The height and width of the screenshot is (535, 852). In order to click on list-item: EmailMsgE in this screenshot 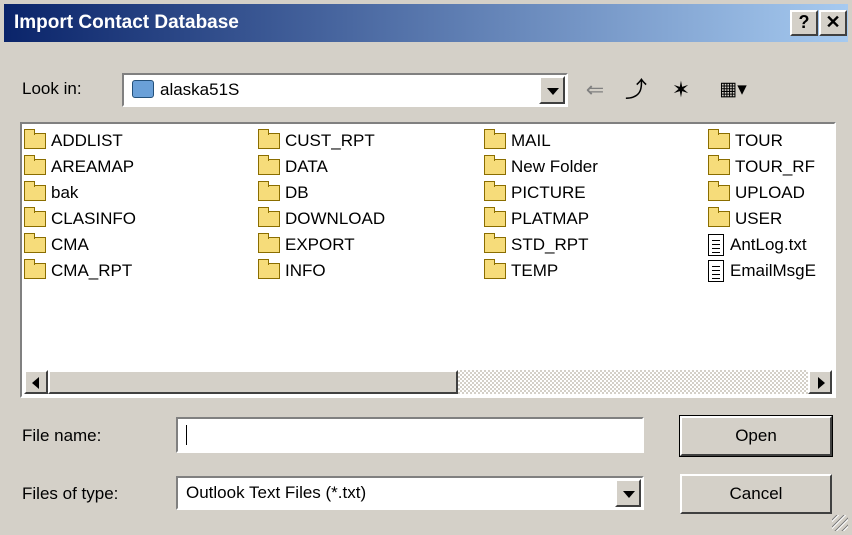, I will do `click(762, 271)`.